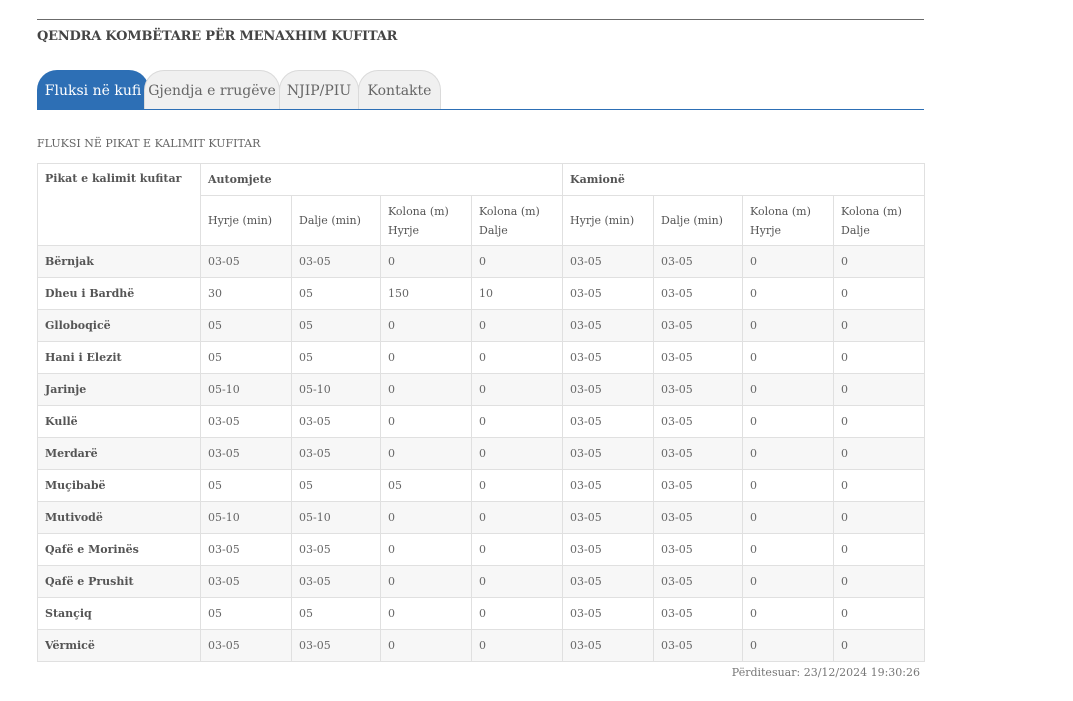 Image resolution: width=1073 pixels, height=701 pixels. I want to click on top-divider, so click(480, 19).